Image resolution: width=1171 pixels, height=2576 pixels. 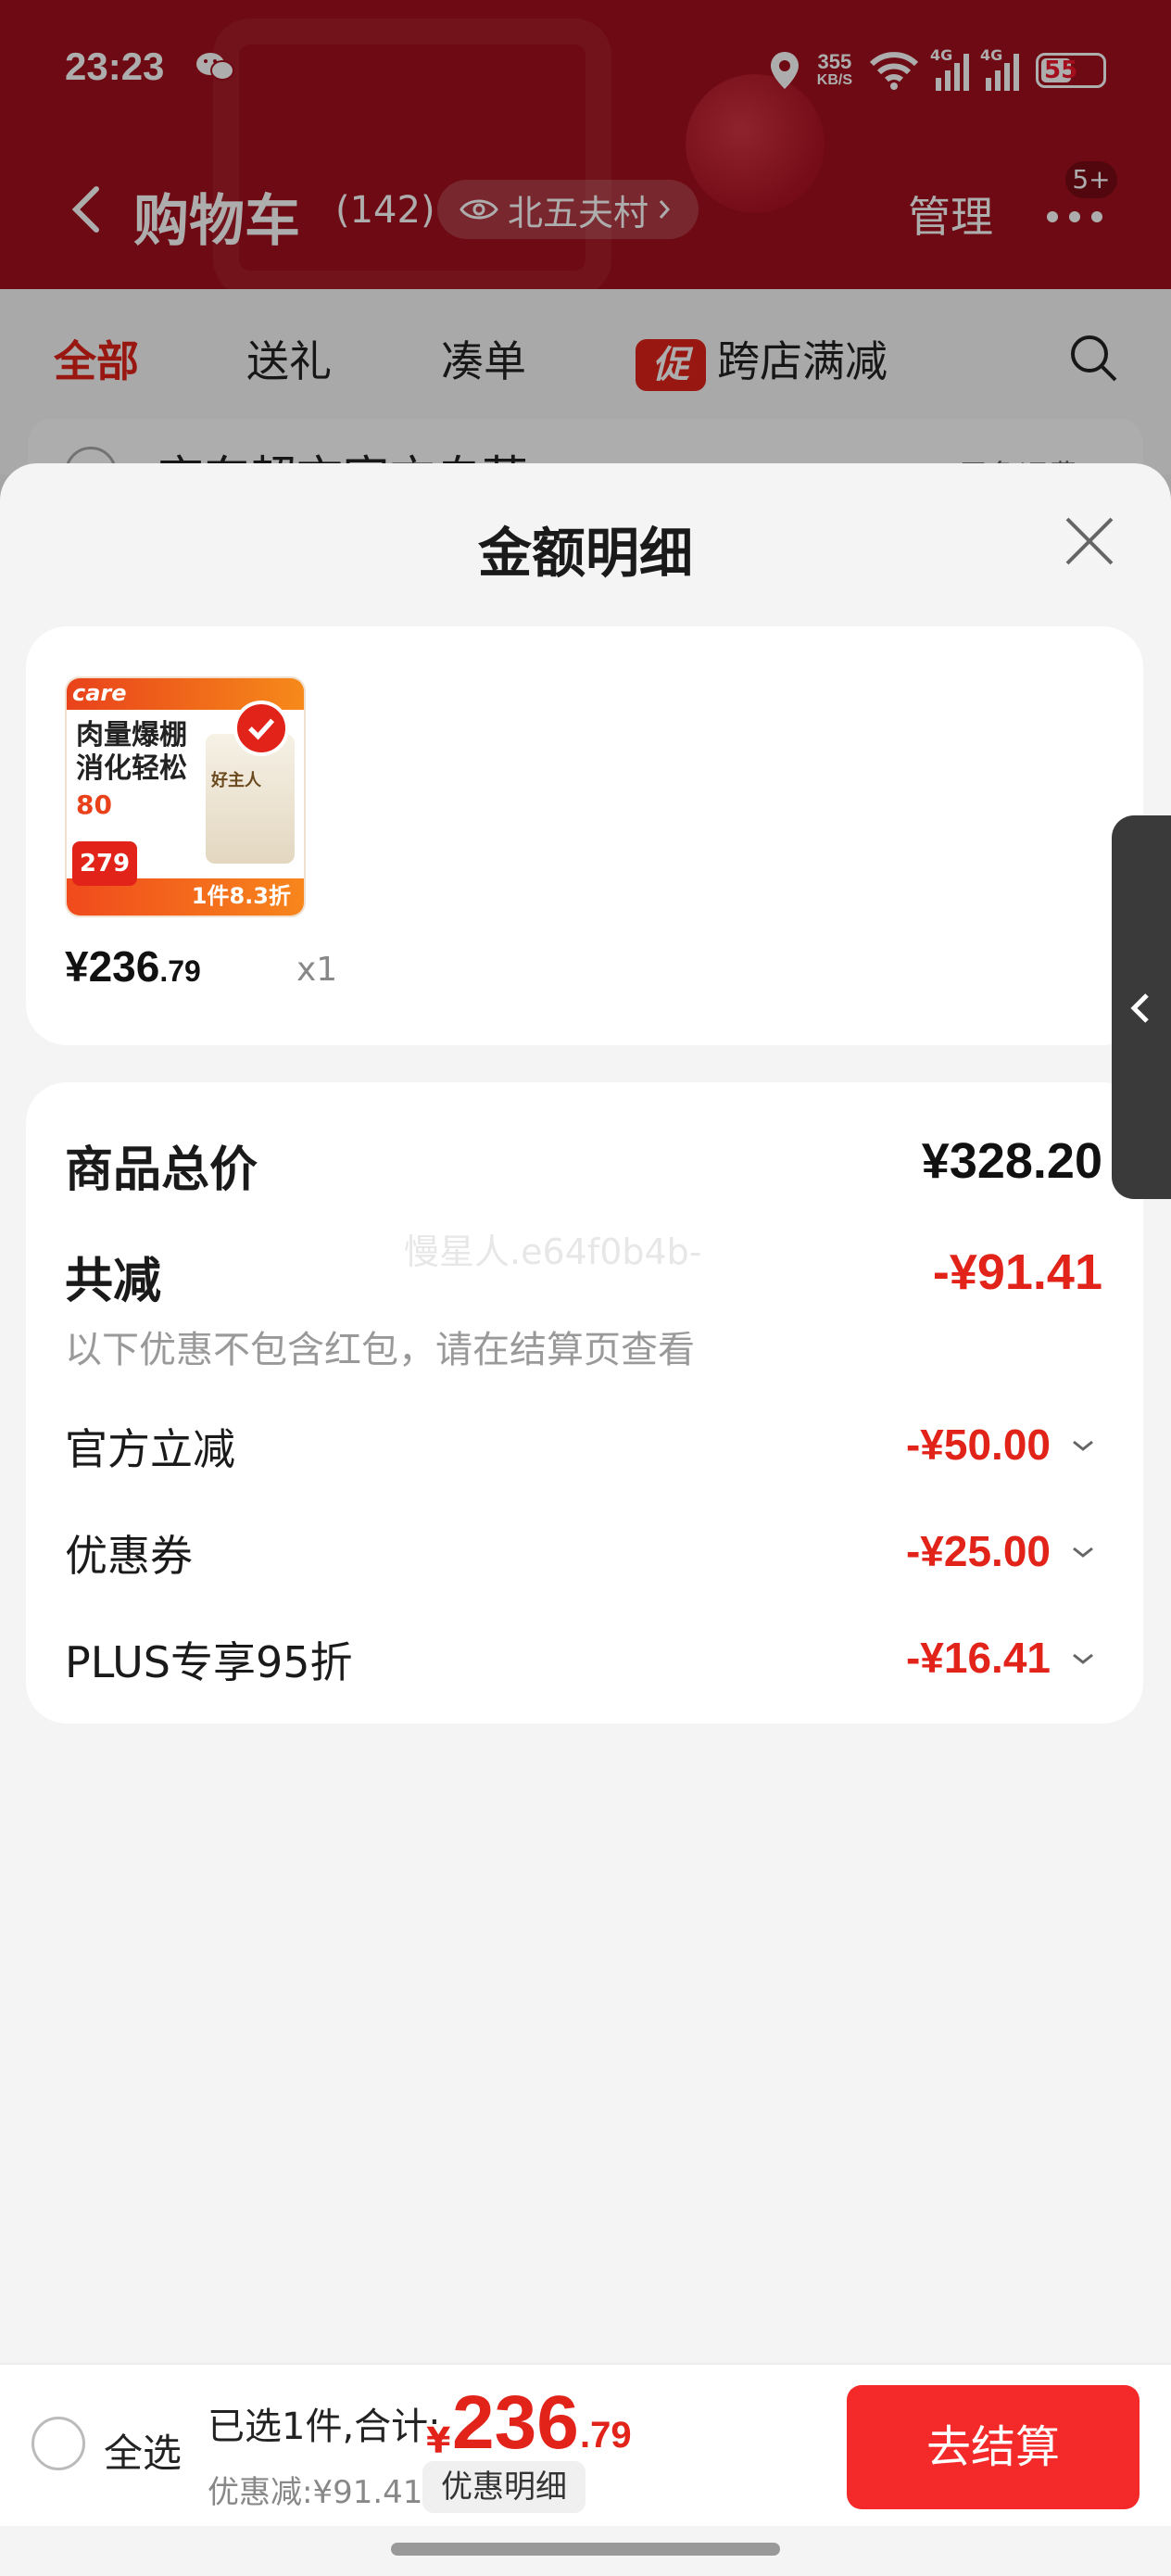 What do you see at coordinates (553, 1251) in the screenshot?
I see `watermark: 慢星人.e64f0b4b-` at bounding box center [553, 1251].